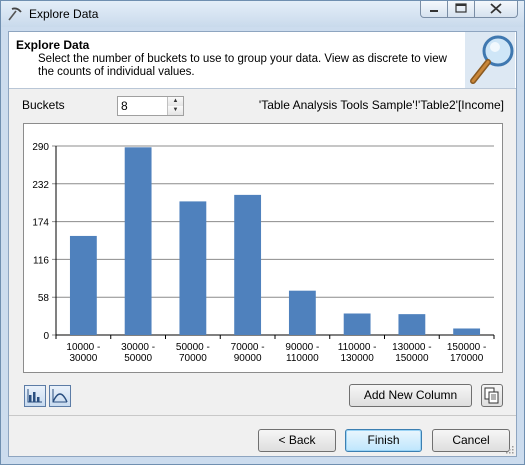 The width and height of the screenshot is (525, 465). Describe the element at coordinates (124, 106) in the screenshot. I see `buckets-value: 8` at that location.